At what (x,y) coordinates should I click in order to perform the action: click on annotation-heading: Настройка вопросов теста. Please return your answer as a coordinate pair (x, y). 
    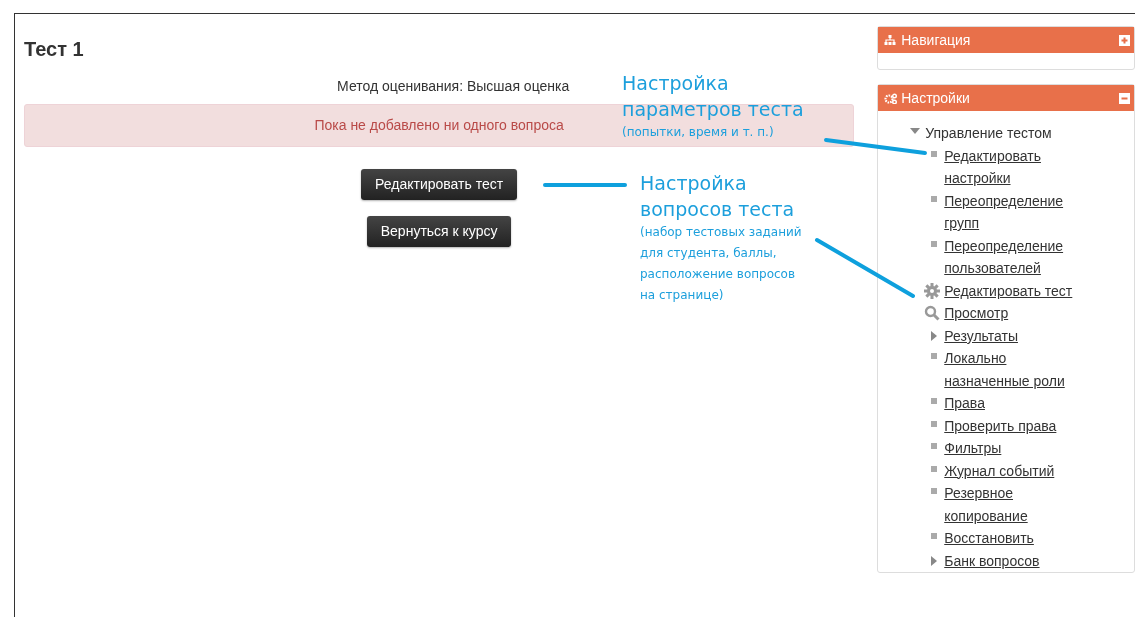
    Looking at the image, I should click on (718, 196).